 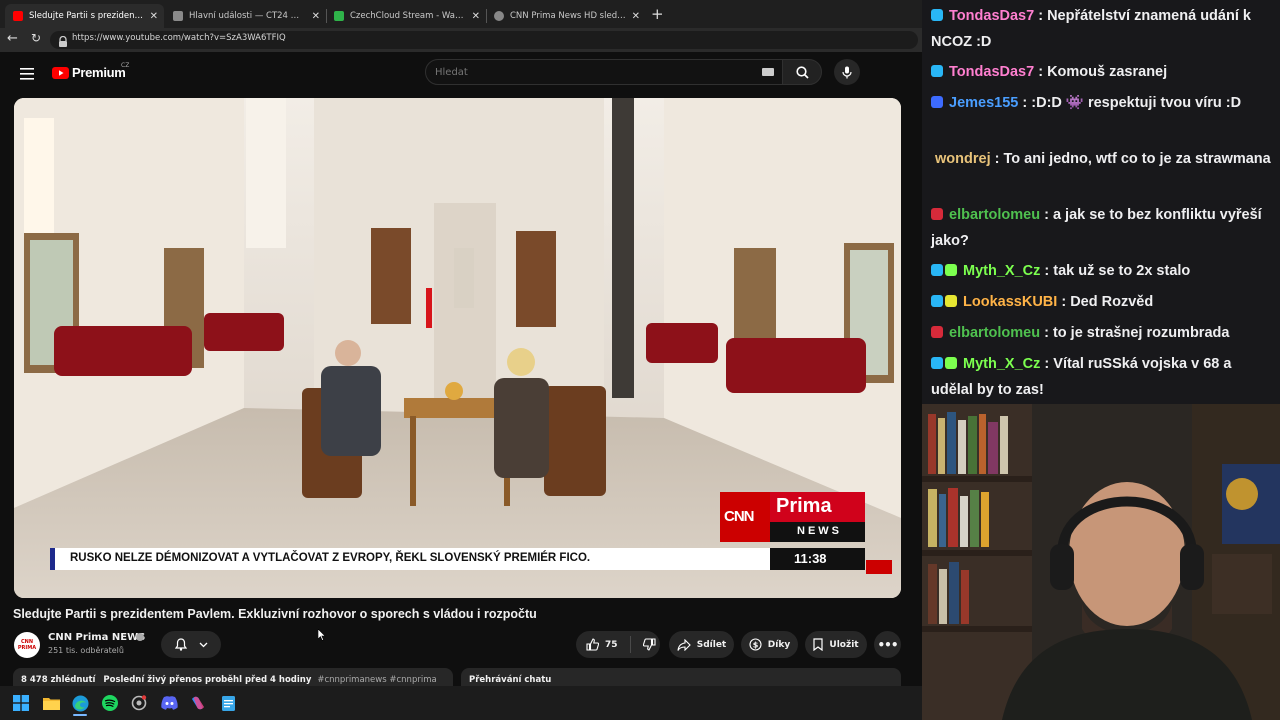 What do you see at coordinates (592, 644) in the screenshot?
I see `thumbs-up-icon` at bounding box center [592, 644].